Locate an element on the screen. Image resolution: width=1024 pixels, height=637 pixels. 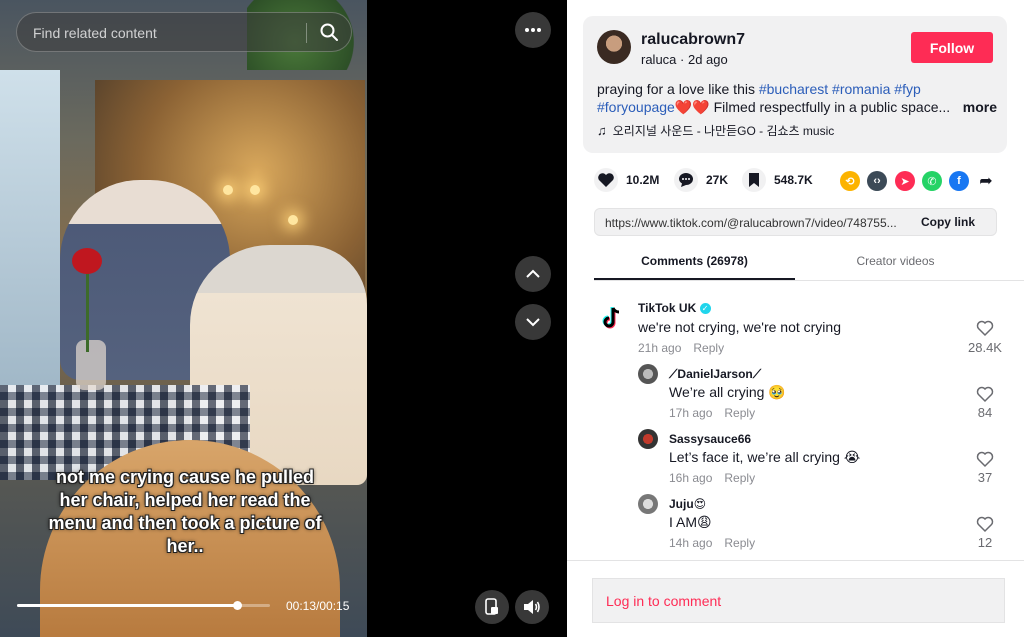
more-options-button is located at coordinates (533, 30).